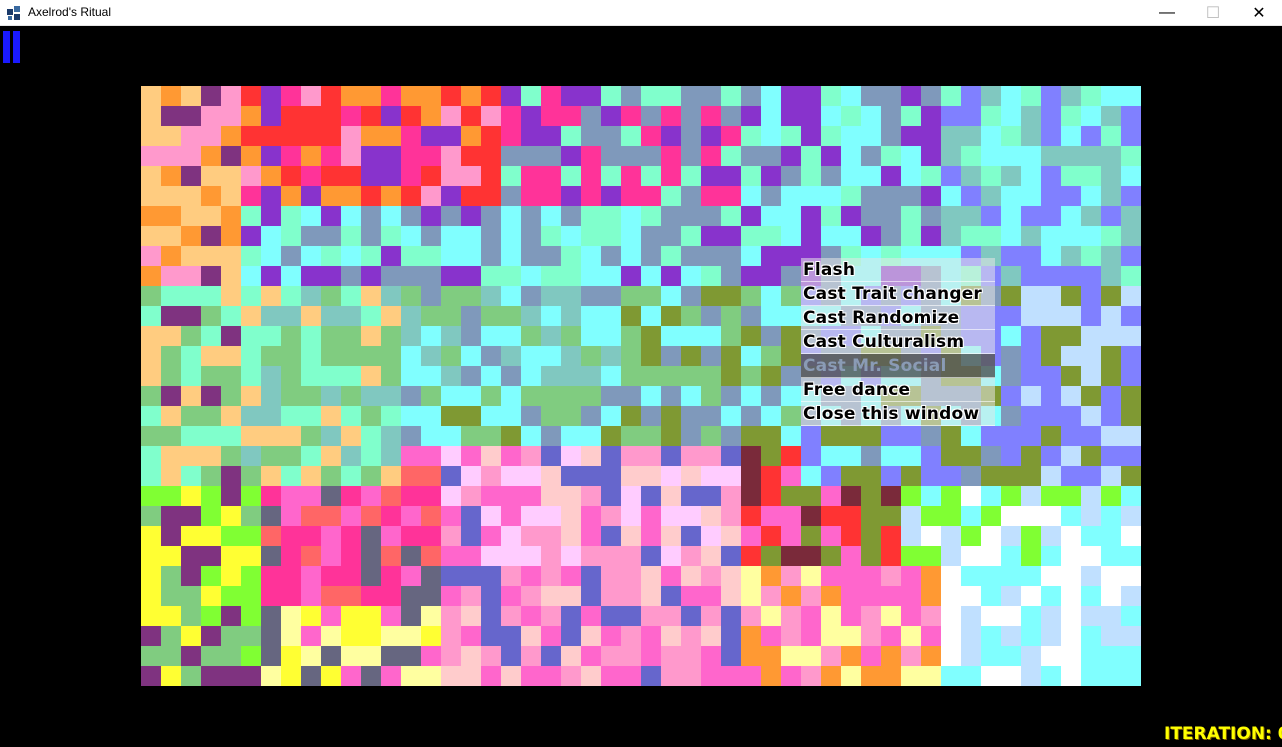 Image resolution: width=1282 pixels, height=747 pixels. I want to click on close-button: ✕, so click(1259, 13).